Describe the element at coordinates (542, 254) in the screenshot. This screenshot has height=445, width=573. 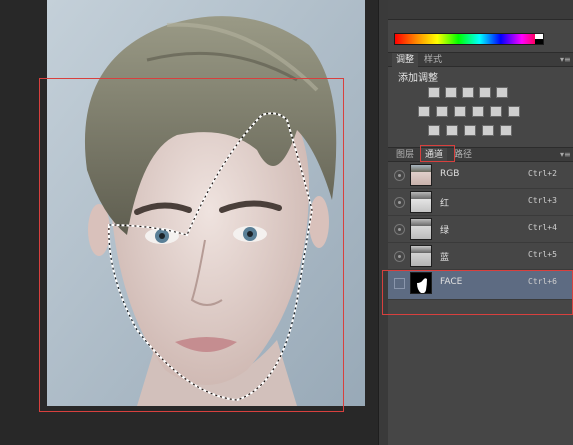
I see `channel-shortcut: Ctrl+5` at that location.